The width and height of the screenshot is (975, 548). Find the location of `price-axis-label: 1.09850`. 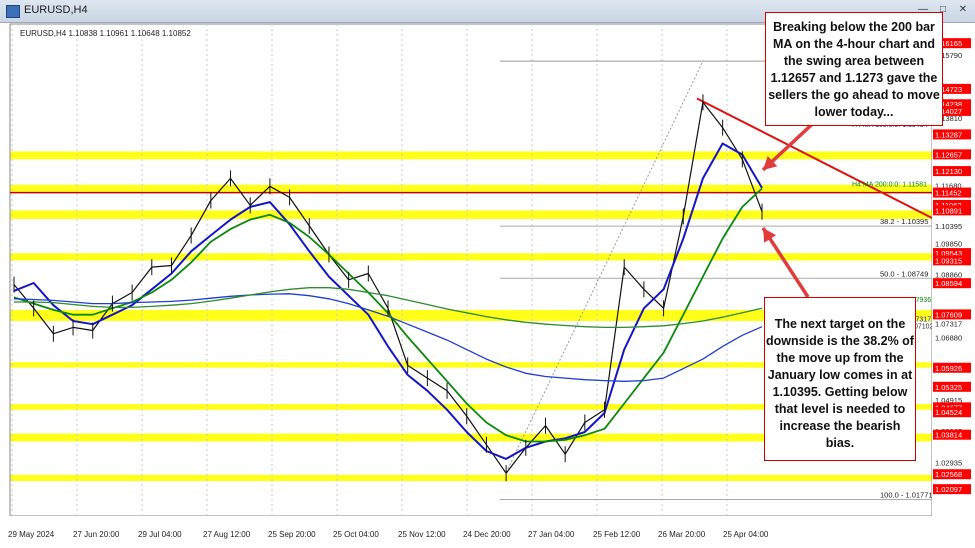

price-axis-label: 1.09850 is located at coordinates (948, 243).